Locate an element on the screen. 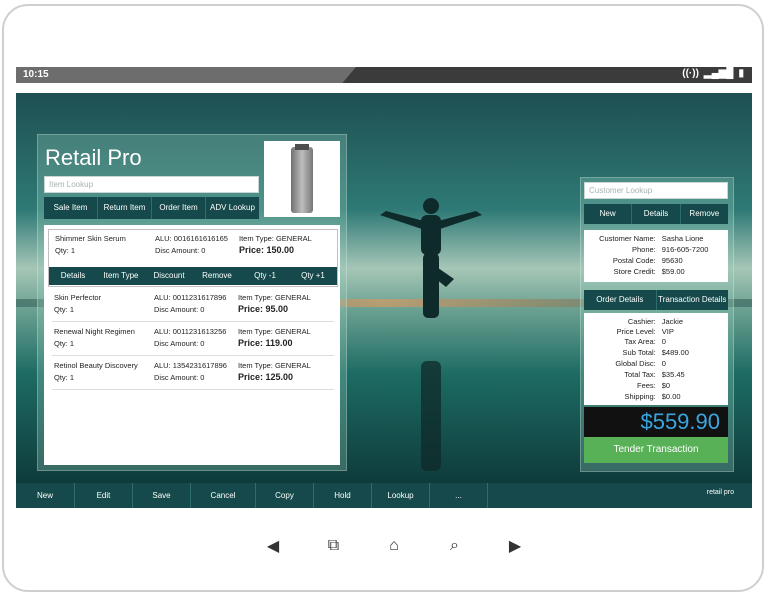  customer-buttons: New Details Remove is located at coordinates (656, 214).